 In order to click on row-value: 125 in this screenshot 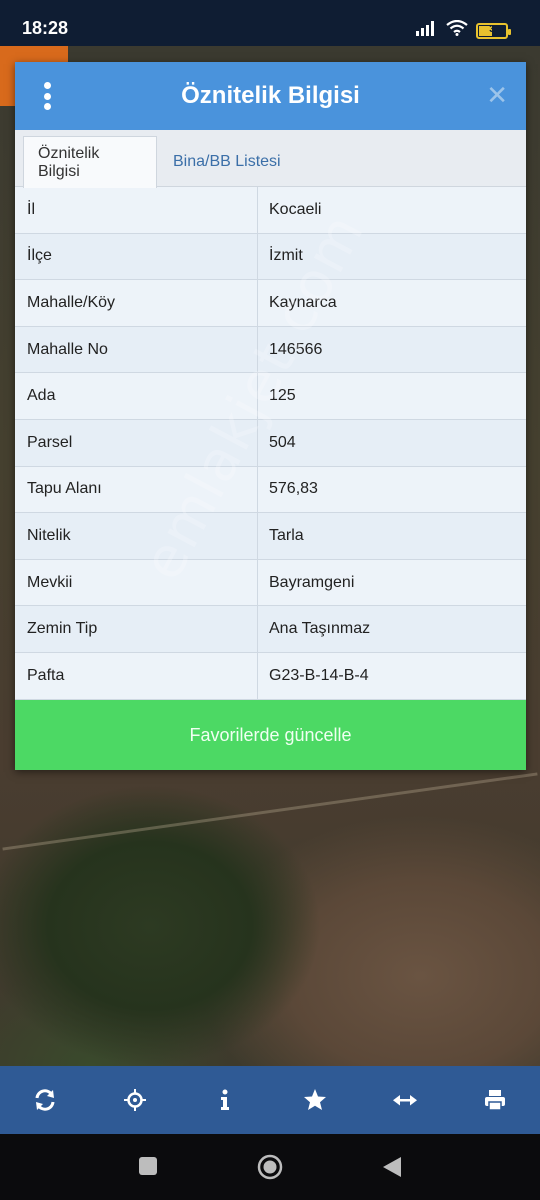, I will do `click(282, 396)`.